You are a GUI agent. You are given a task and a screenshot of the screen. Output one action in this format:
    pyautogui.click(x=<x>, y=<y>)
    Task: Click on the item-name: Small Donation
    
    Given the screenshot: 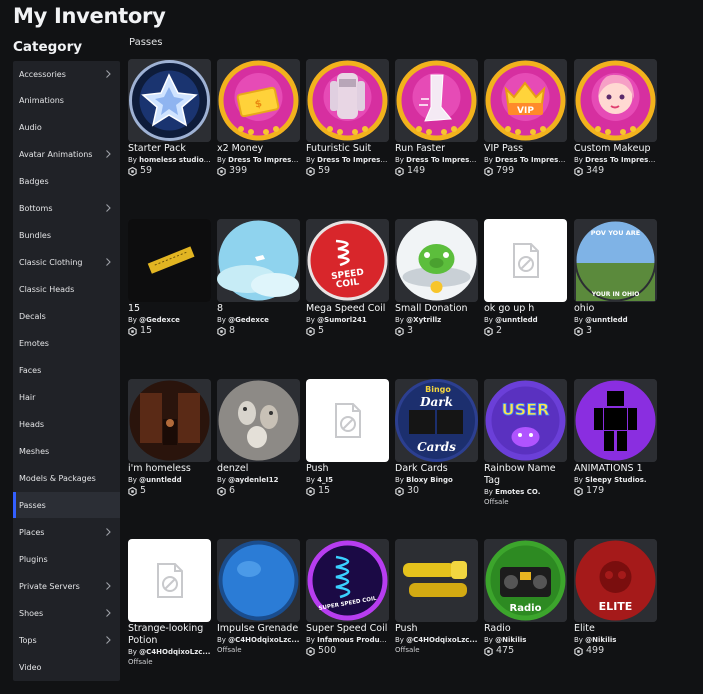 What is the action you would take?
    pyautogui.click(x=438, y=309)
    